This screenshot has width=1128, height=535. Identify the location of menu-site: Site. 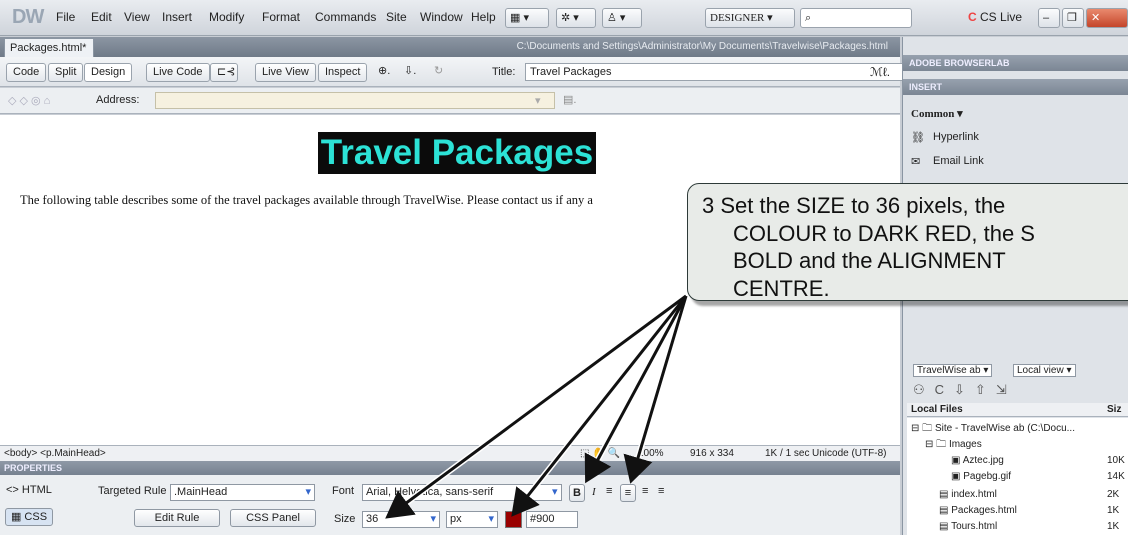
(396, 17).